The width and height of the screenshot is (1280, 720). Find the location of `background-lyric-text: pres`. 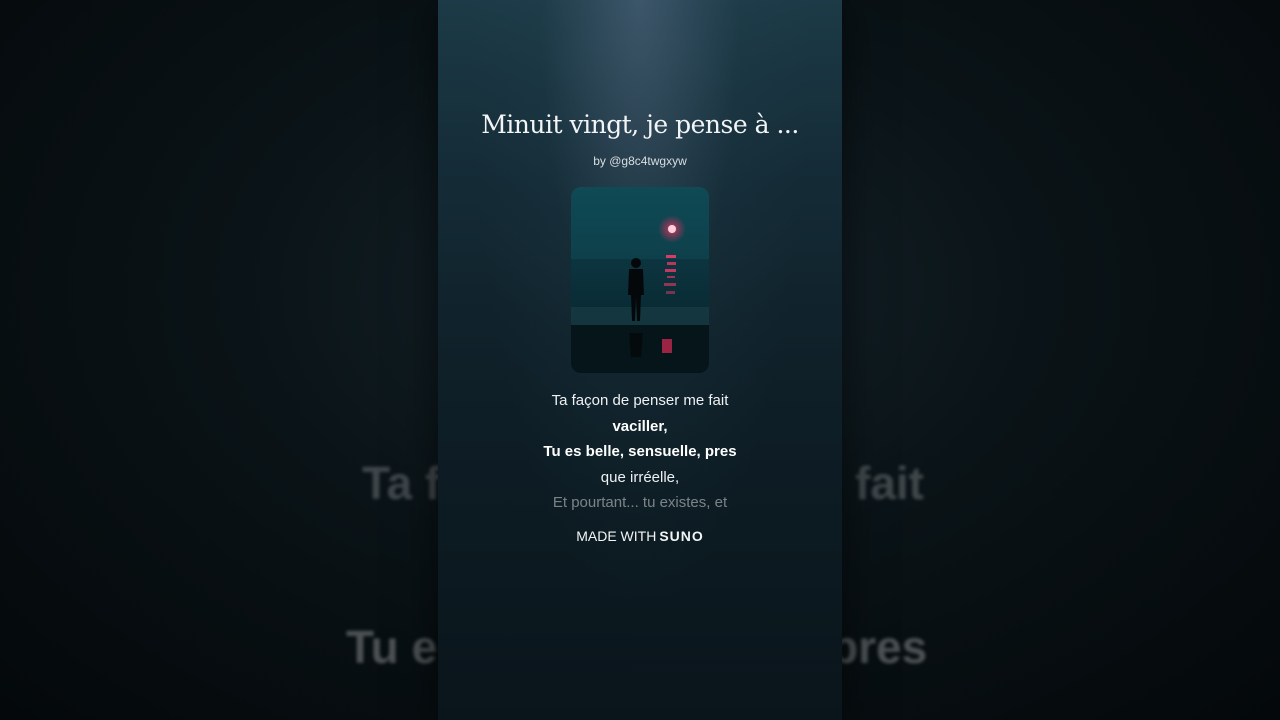

background-lyric-text: pres is located at coordinates (879, 647).